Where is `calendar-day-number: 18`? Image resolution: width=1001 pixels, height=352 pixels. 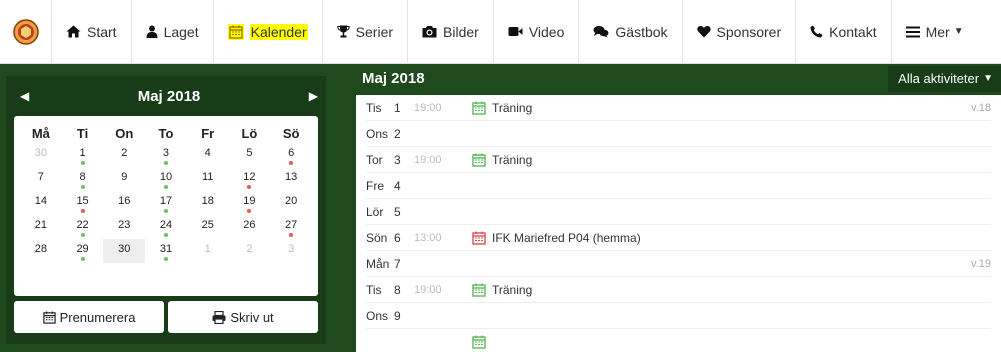 calendar-day-number: 18 is located at coordinates (207, 201).